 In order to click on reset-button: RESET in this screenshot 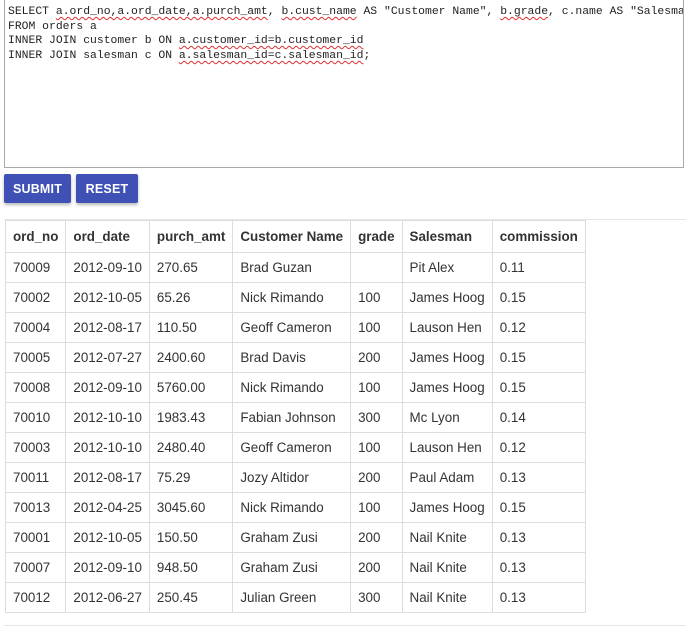, I will do `click(107, 188)`.